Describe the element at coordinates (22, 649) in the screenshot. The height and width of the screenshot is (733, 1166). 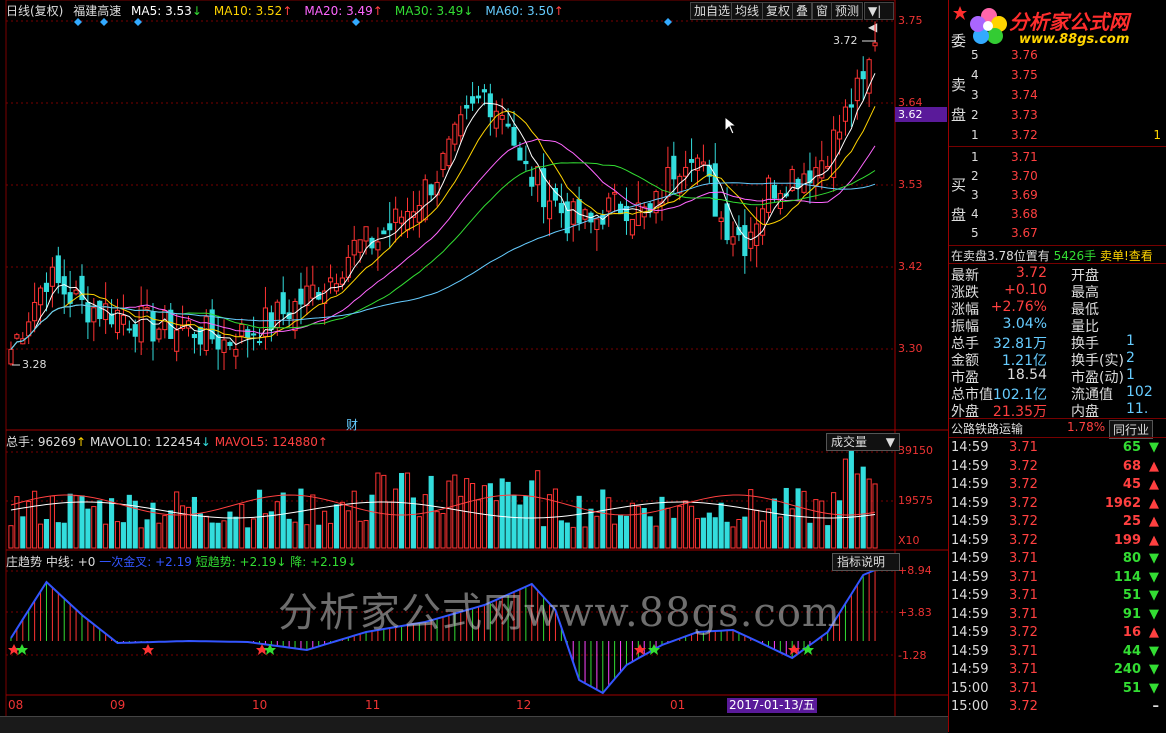
I see `signal-star-icon` at that location.